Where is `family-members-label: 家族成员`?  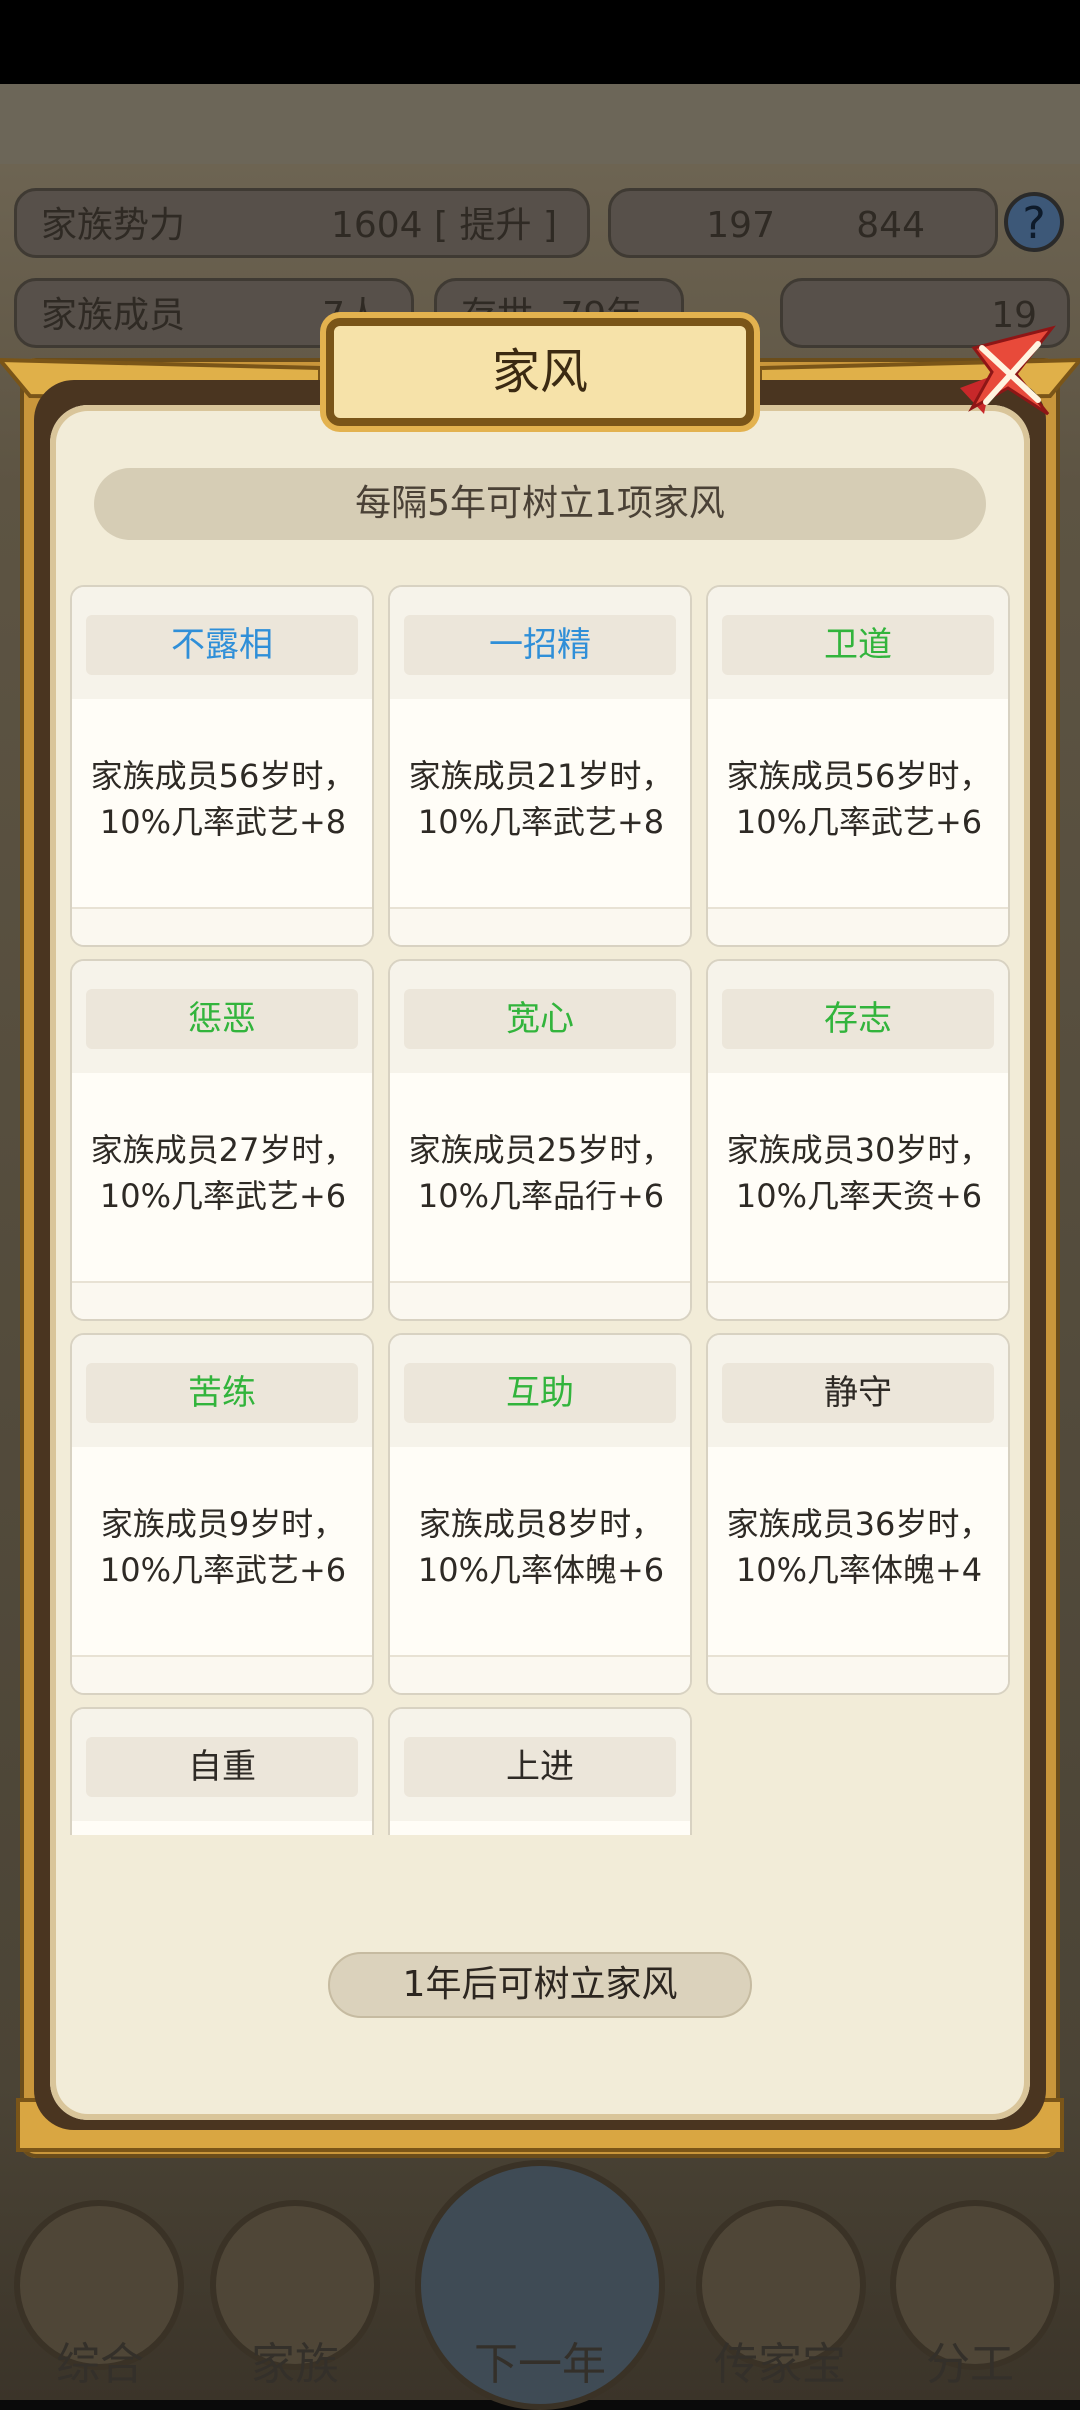
family-members-label: 家族成员 is located at coordinates (113, 315).